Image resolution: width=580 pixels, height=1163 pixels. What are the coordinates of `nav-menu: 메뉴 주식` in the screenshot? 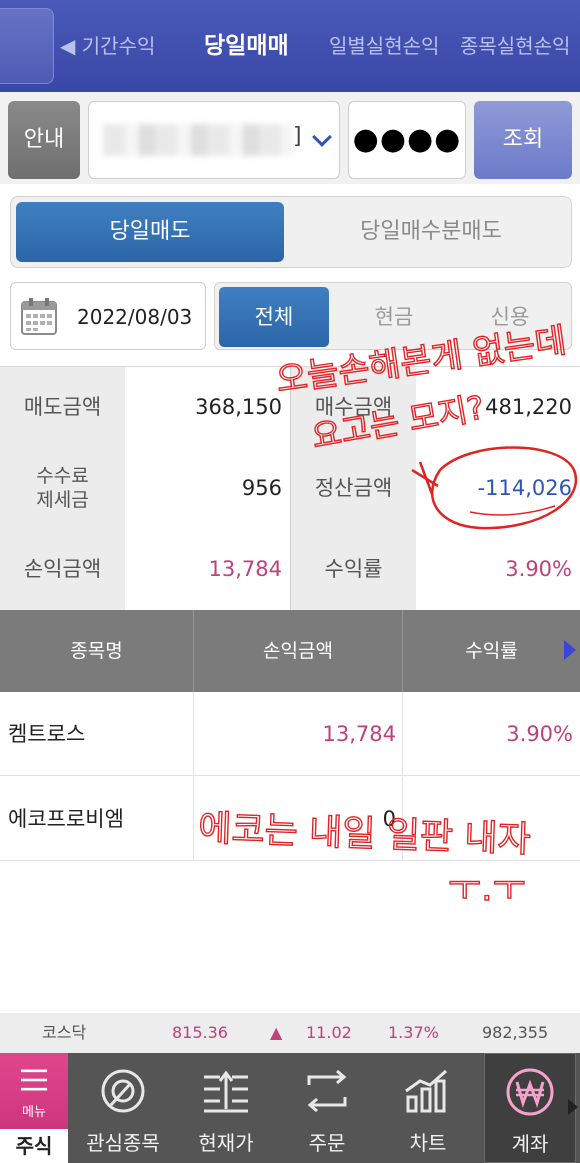 It's located at (34, 1108).